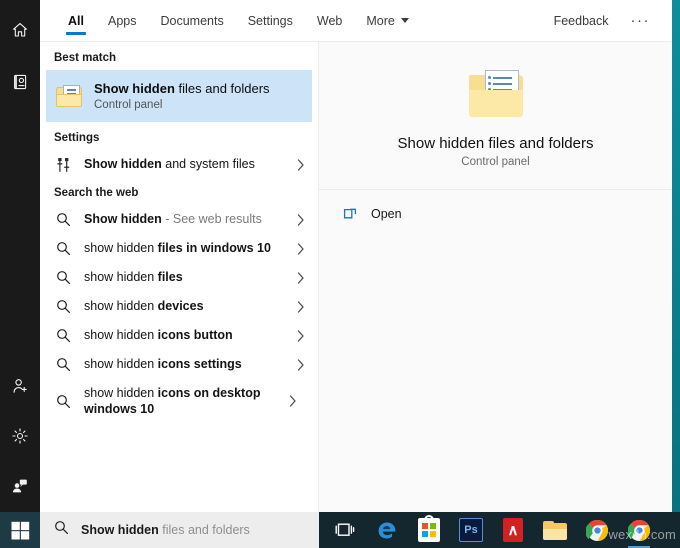  What do you see at coordinates (77, 138) in the screenshot?
I see `settings-heading: Settings` at bounding box center [77, 138].